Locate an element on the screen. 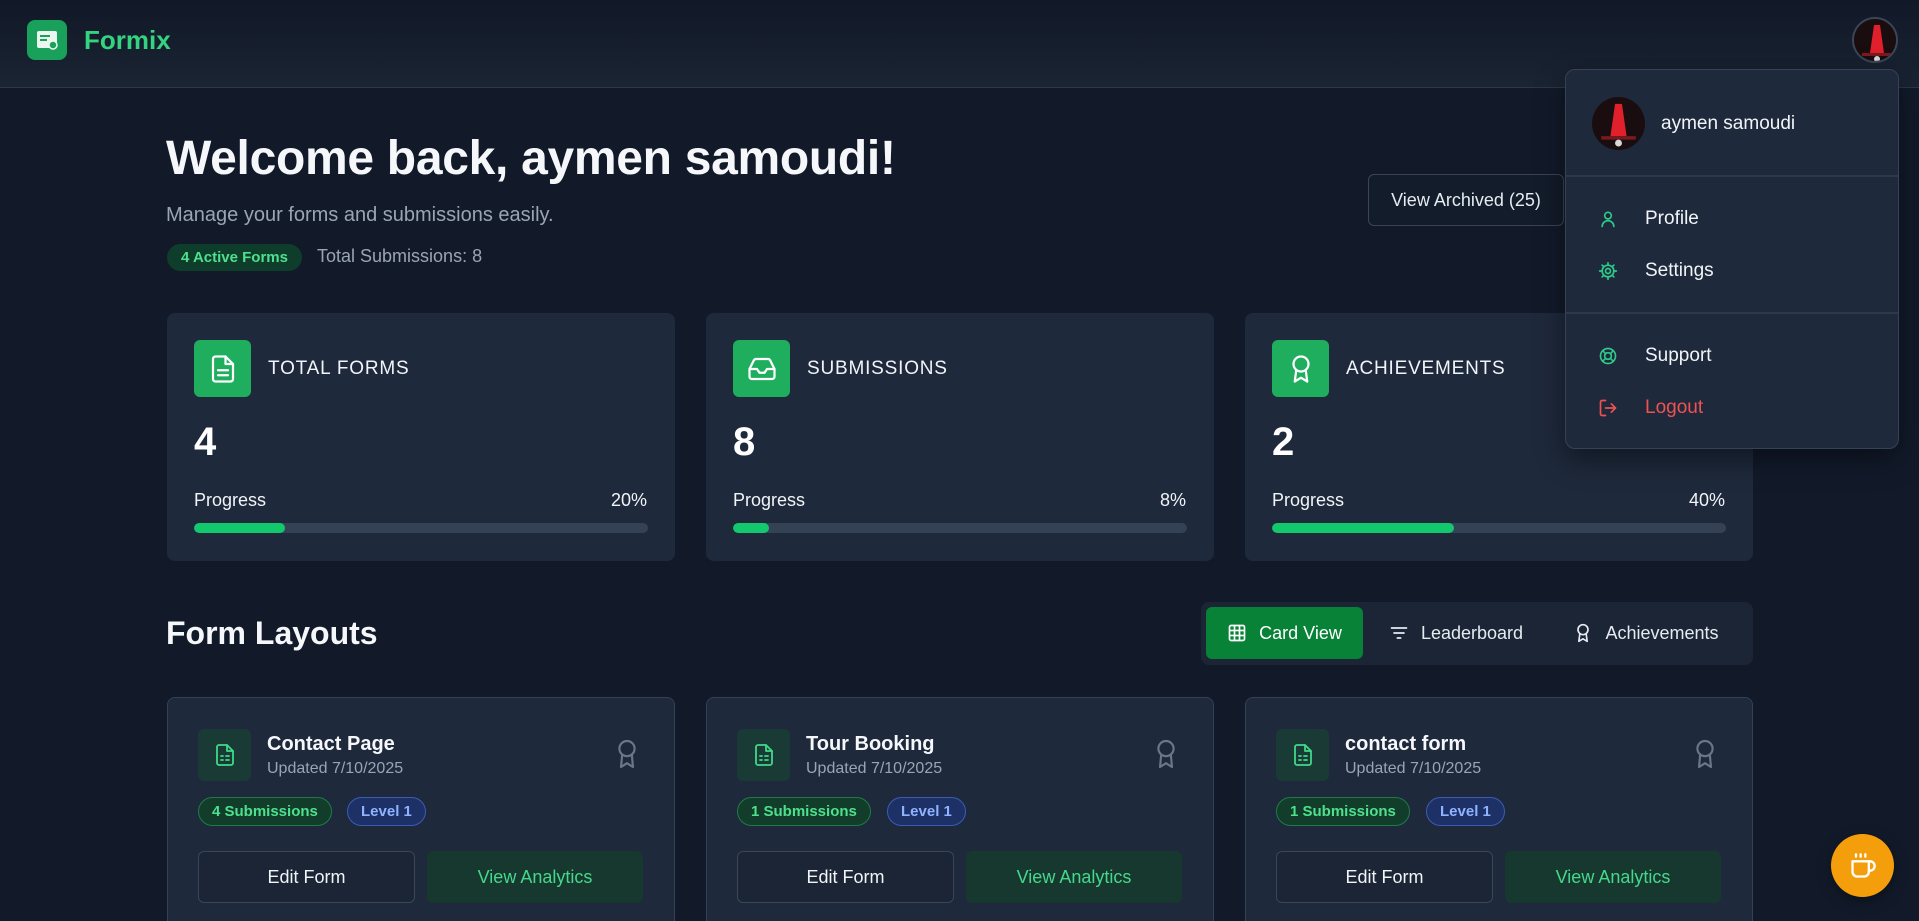 The width and height of the screenshot is (1919, 921). menu-item-label: Logout is located at coordinates (1674, 407).